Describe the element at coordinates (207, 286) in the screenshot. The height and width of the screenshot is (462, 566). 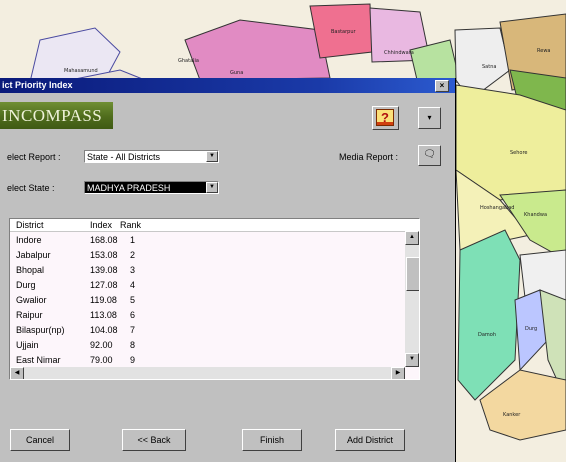
I see `table-row: Durg 127.08 4` at that location.